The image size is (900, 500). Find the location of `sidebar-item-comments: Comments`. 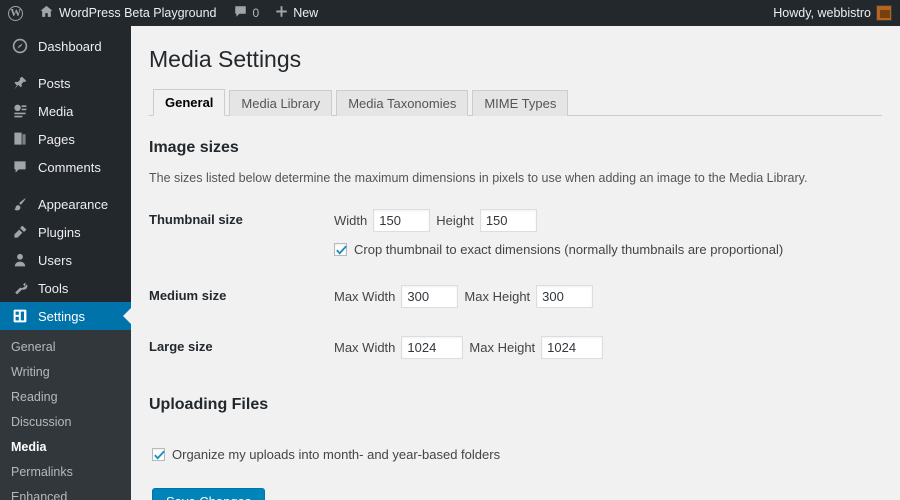

sidebar-item-comments: Comments is located at coordinates (65, 167).